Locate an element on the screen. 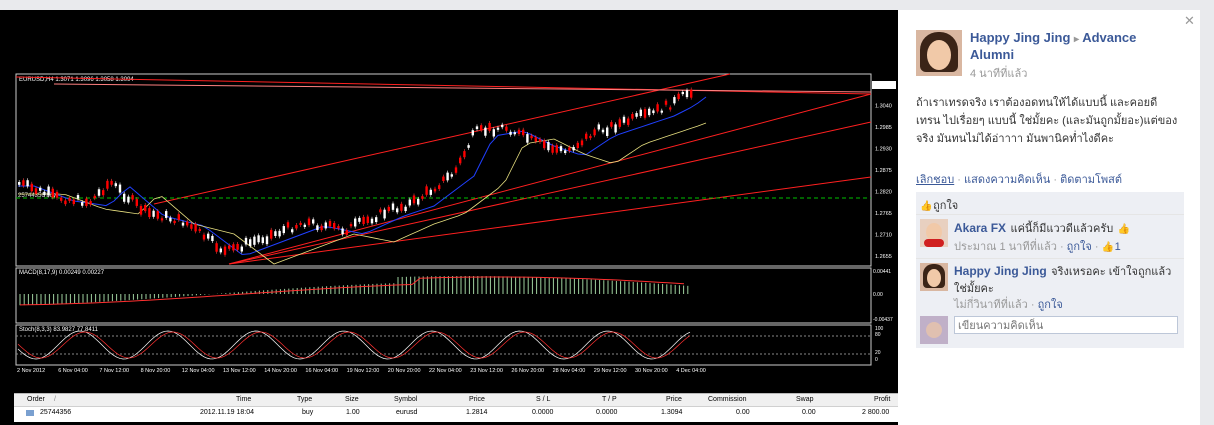  col-commission: Commission is located at coordinates (727, 399).